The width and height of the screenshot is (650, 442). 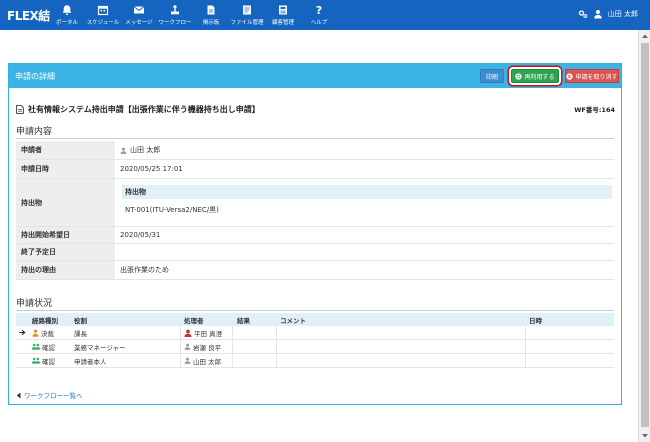 I want to click on row-value: 山田 太郎, so click(x=145, y=150).